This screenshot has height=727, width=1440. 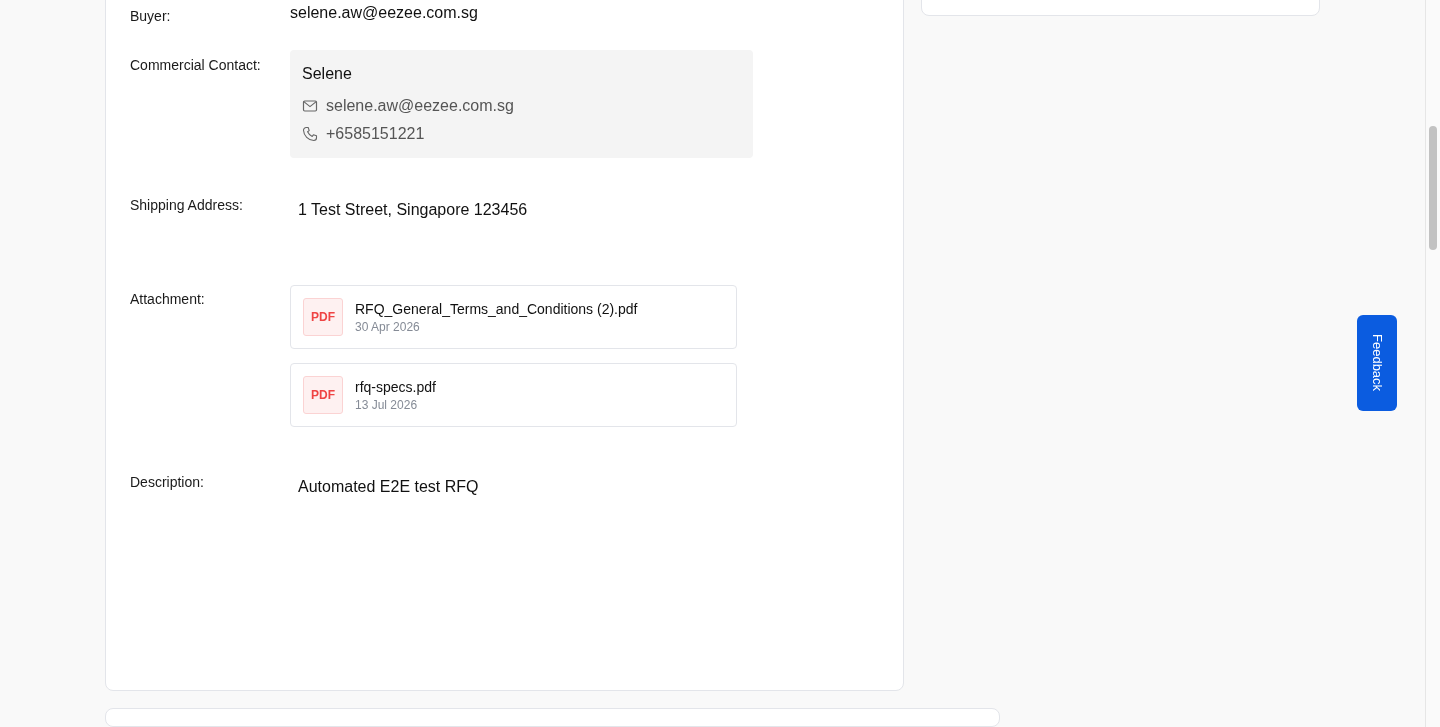 What do you see at coordinates (168, 299) in the screenshot?
I see `field-label: Attachment:` at bounding box center [168, 299].